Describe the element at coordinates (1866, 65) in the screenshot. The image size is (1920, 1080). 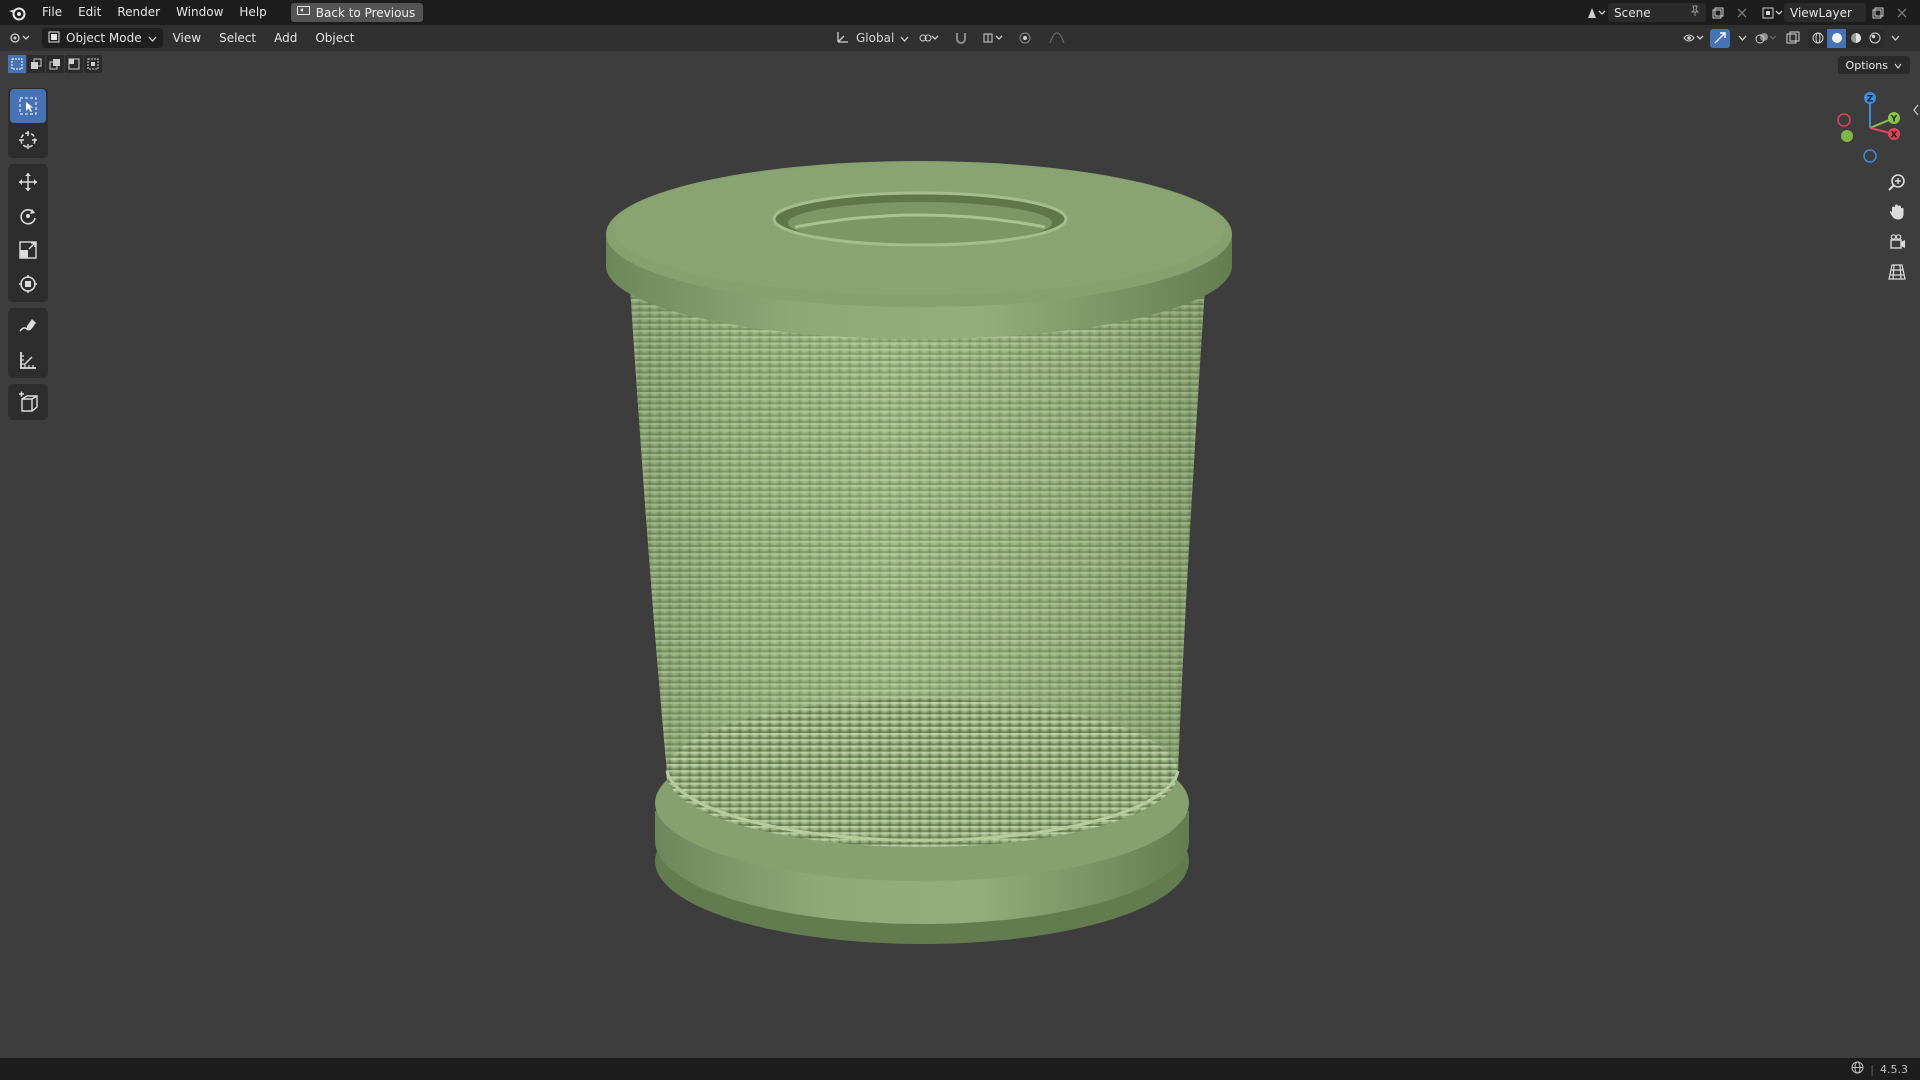
I see `options-label: Options` at that location.